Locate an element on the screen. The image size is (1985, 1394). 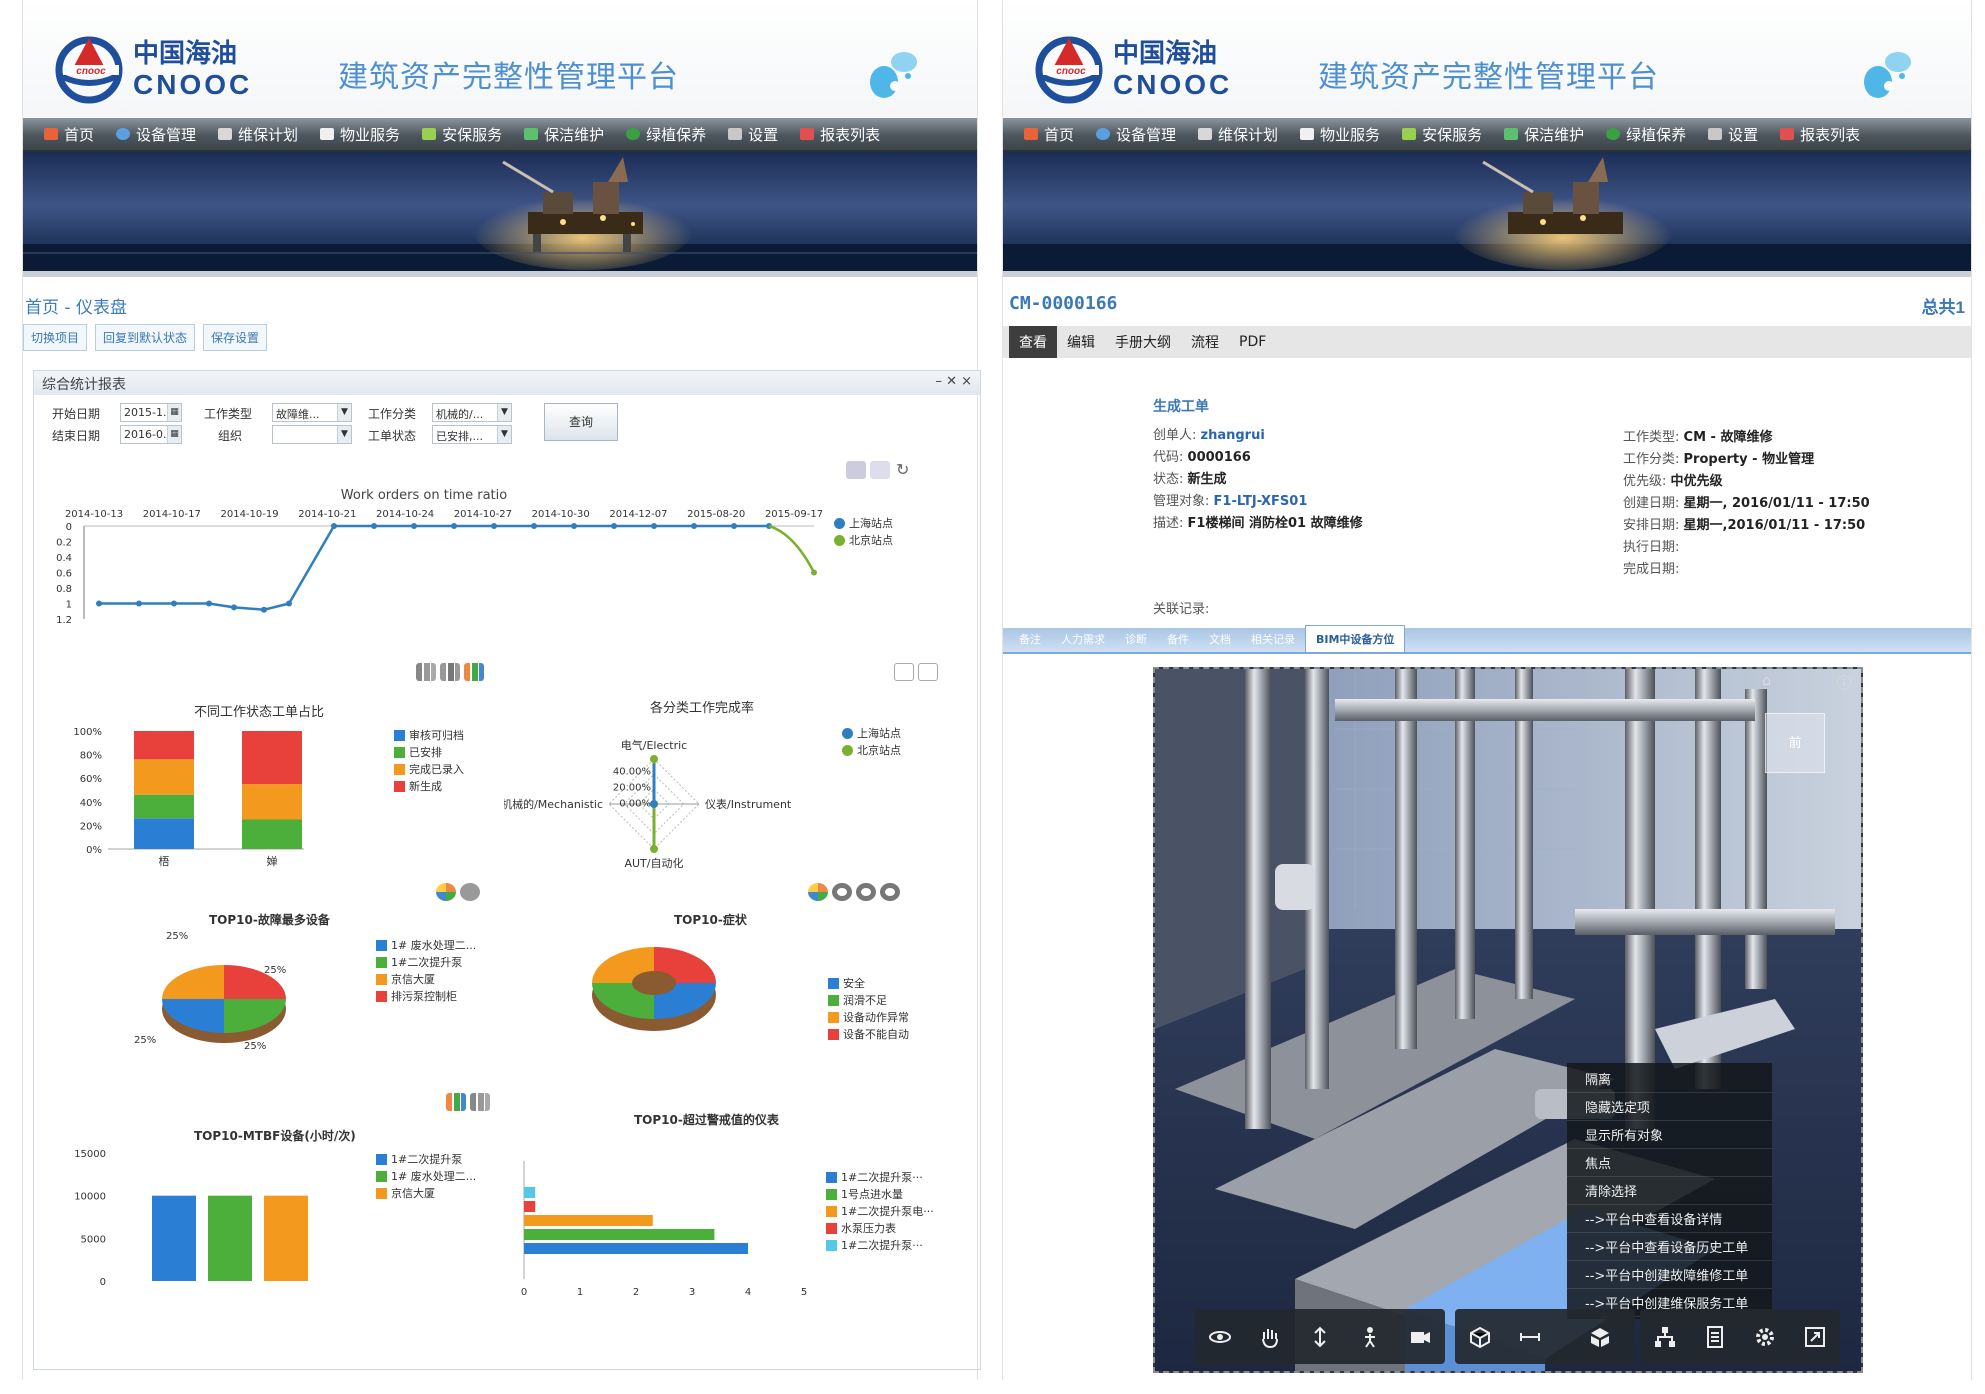
asset-link: F1-LTJ-XFS01 is located at coordinates (1261, 501).